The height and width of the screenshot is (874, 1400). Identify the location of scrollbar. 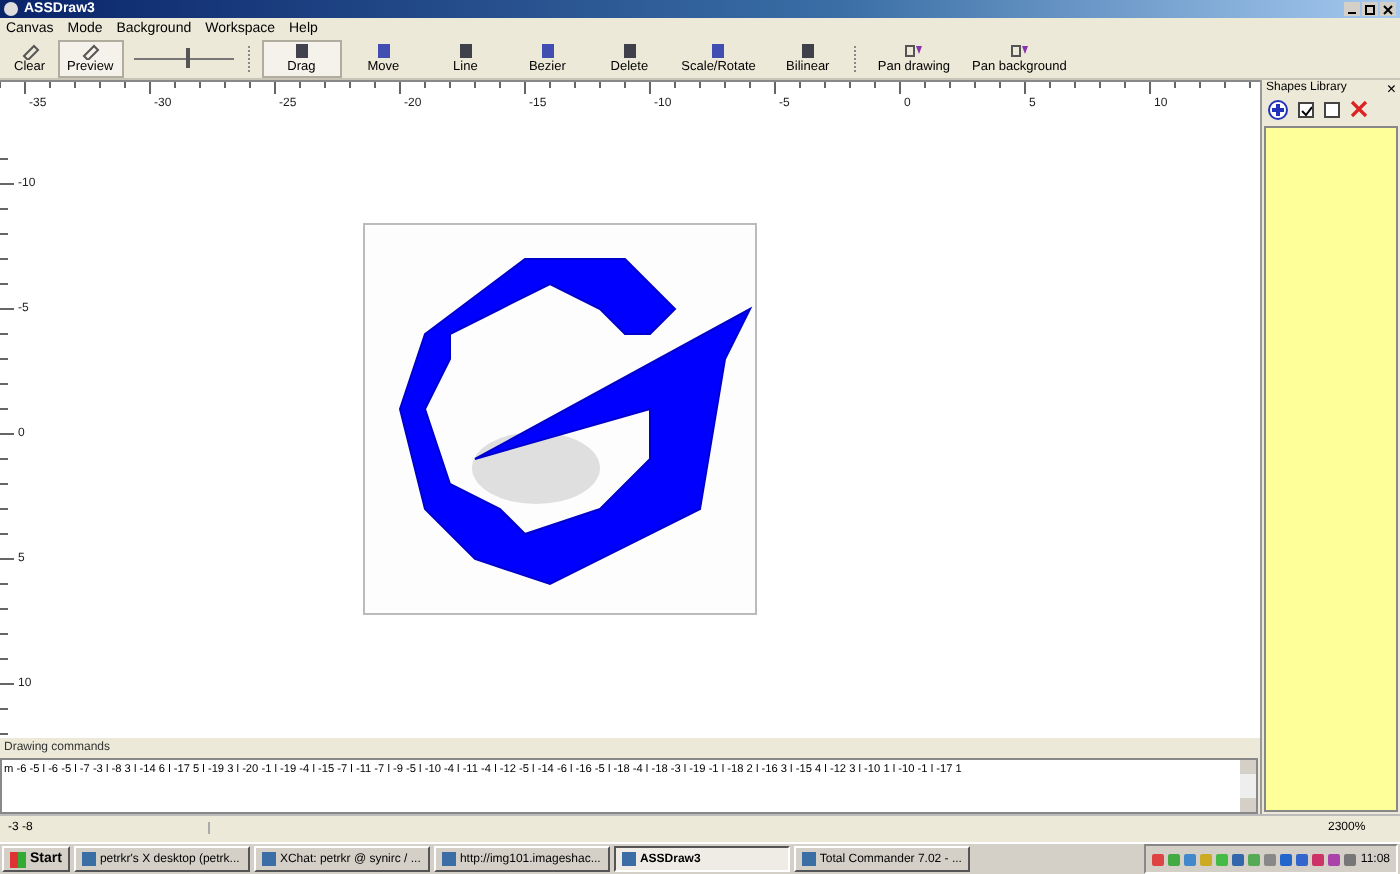
(1248, 785).